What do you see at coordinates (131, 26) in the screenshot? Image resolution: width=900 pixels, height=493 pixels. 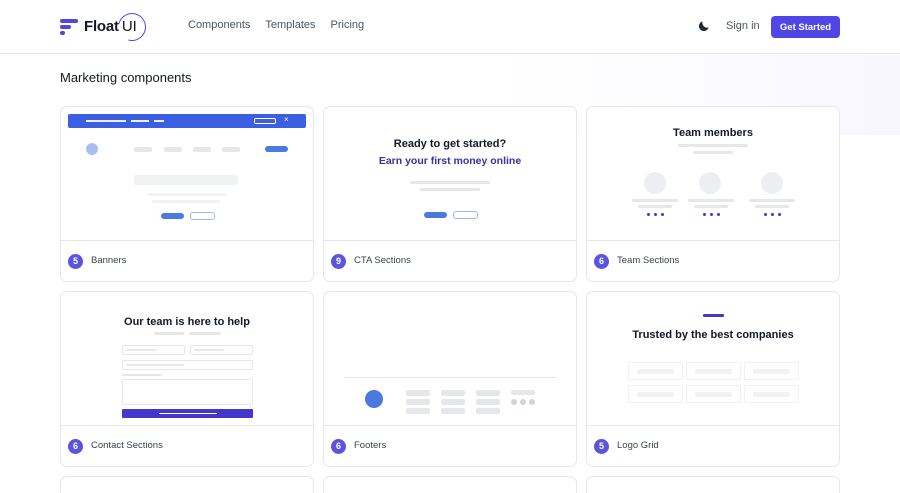 I see `brand-suffix: UI` at bounding box center [131, 26].